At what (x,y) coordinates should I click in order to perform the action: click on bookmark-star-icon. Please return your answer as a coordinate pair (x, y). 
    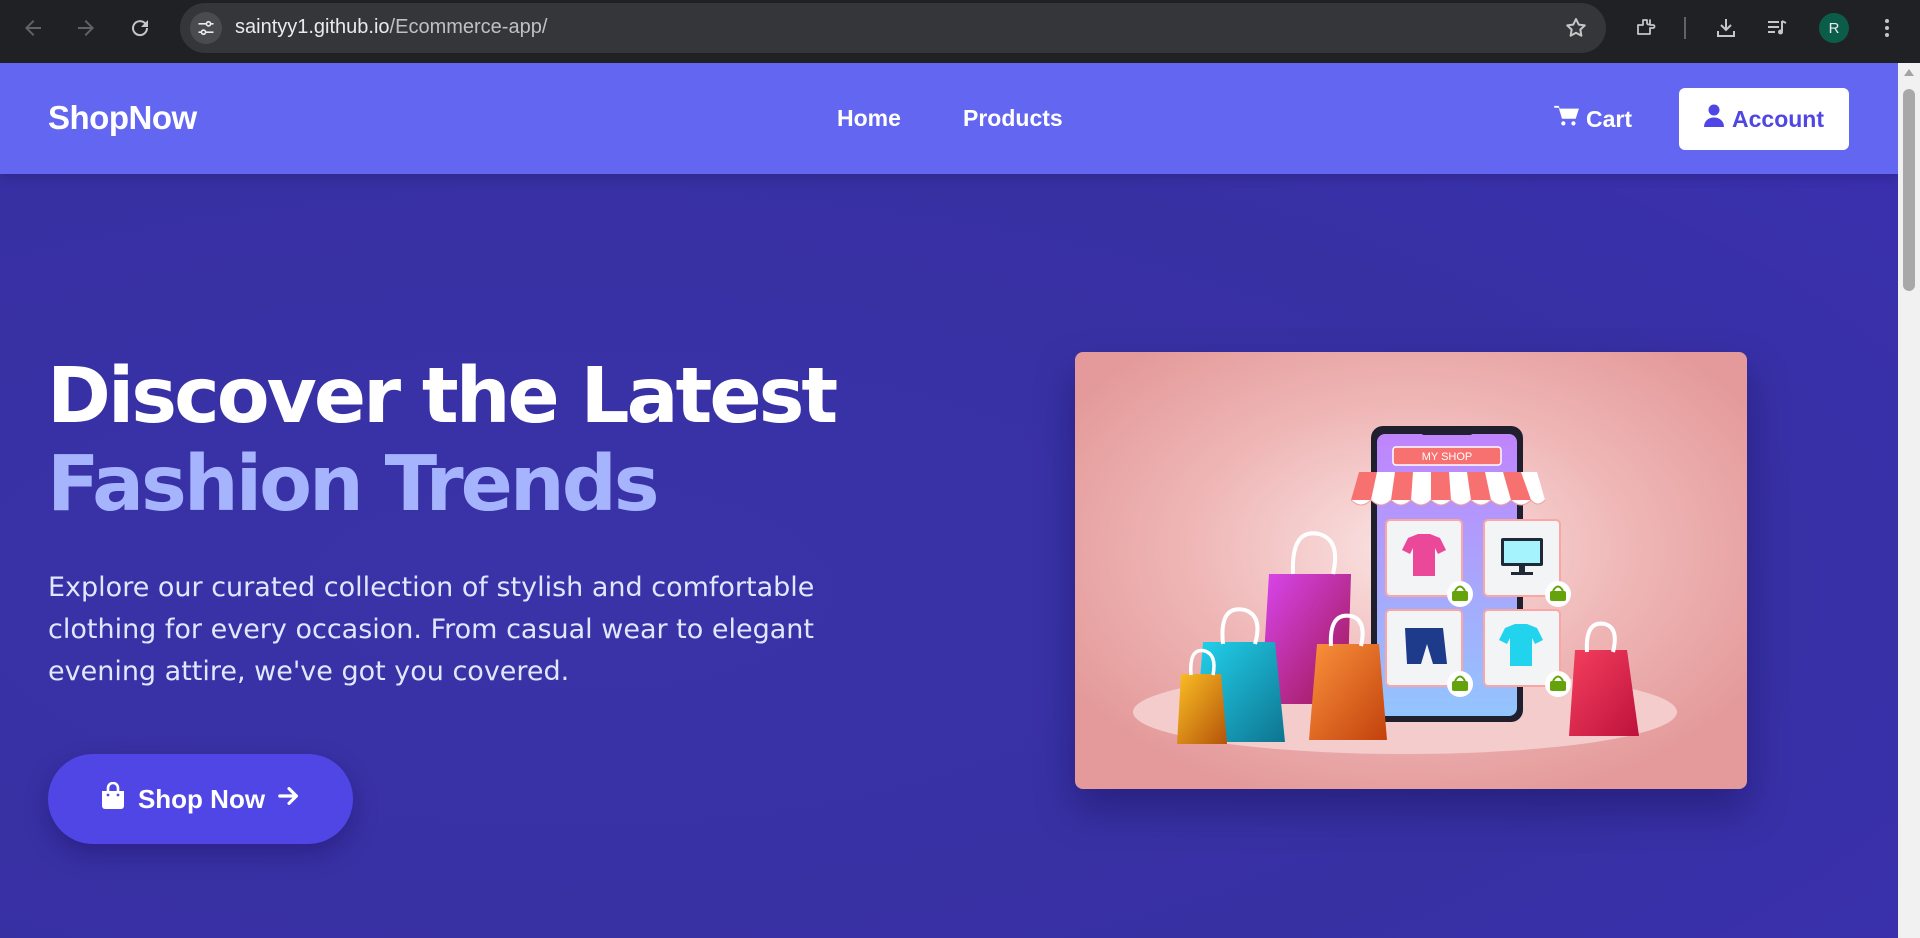
    Looking at the image, I should click on (1576, 30).